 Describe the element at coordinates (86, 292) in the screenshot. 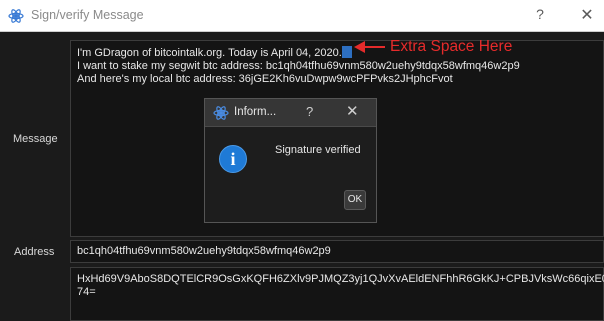

I see `signature-line-2: 74=` at that location.